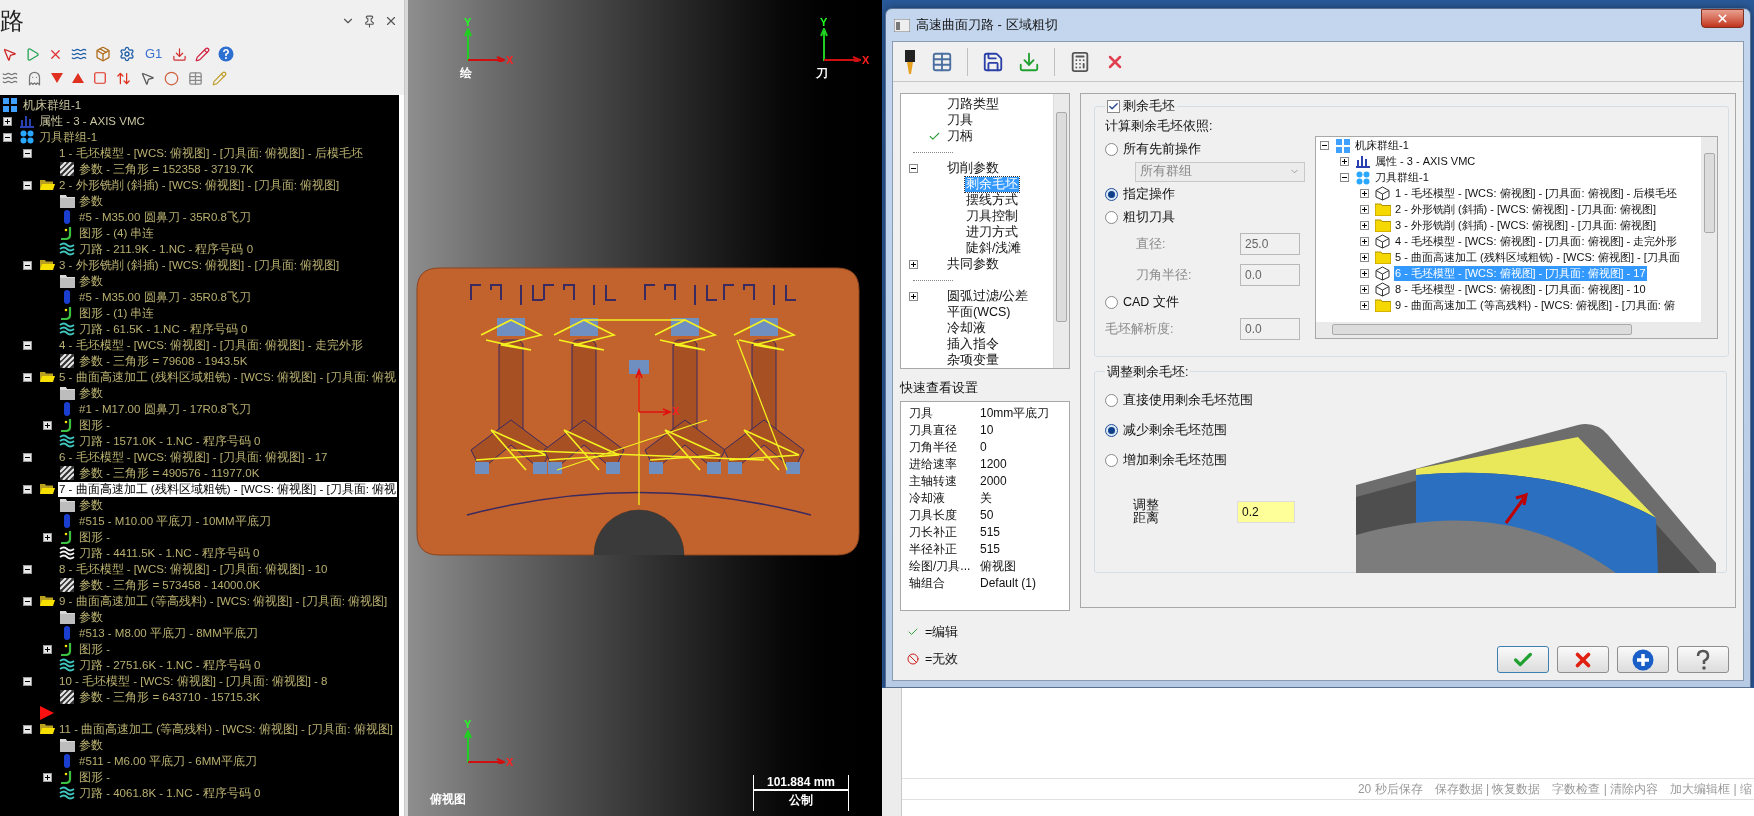 The image size is (1754, 816). I want to click on nav-item: 圆弧过滤/公差, so click(988, 296).